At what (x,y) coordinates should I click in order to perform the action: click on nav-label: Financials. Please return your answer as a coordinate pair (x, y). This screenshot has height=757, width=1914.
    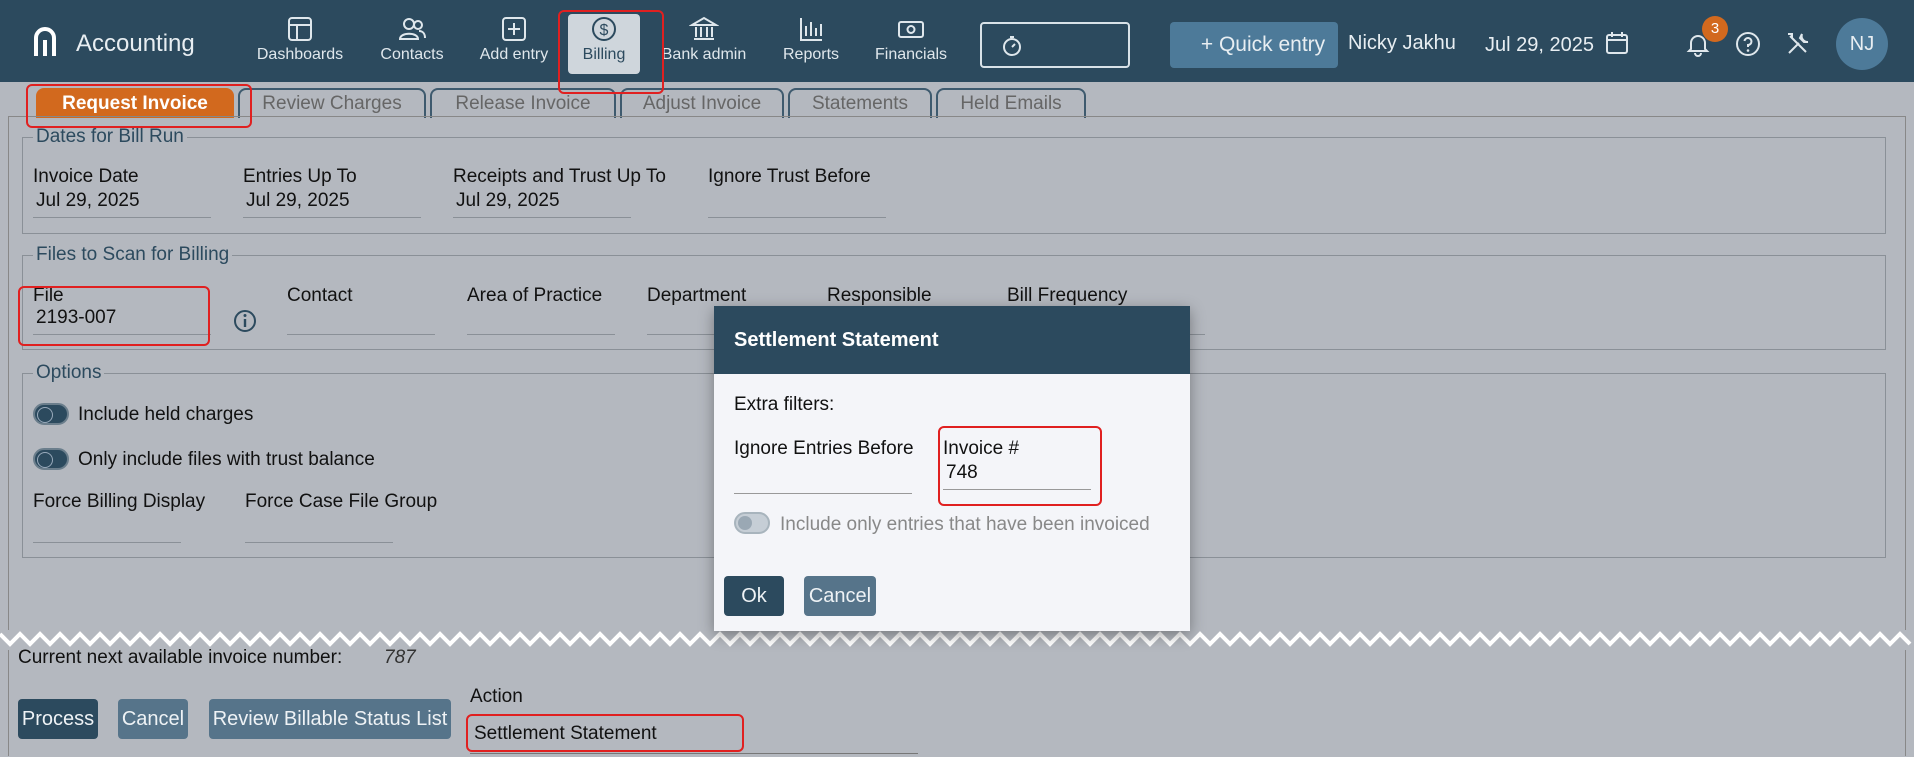
    Looking at the image, I should click on (911, 54).